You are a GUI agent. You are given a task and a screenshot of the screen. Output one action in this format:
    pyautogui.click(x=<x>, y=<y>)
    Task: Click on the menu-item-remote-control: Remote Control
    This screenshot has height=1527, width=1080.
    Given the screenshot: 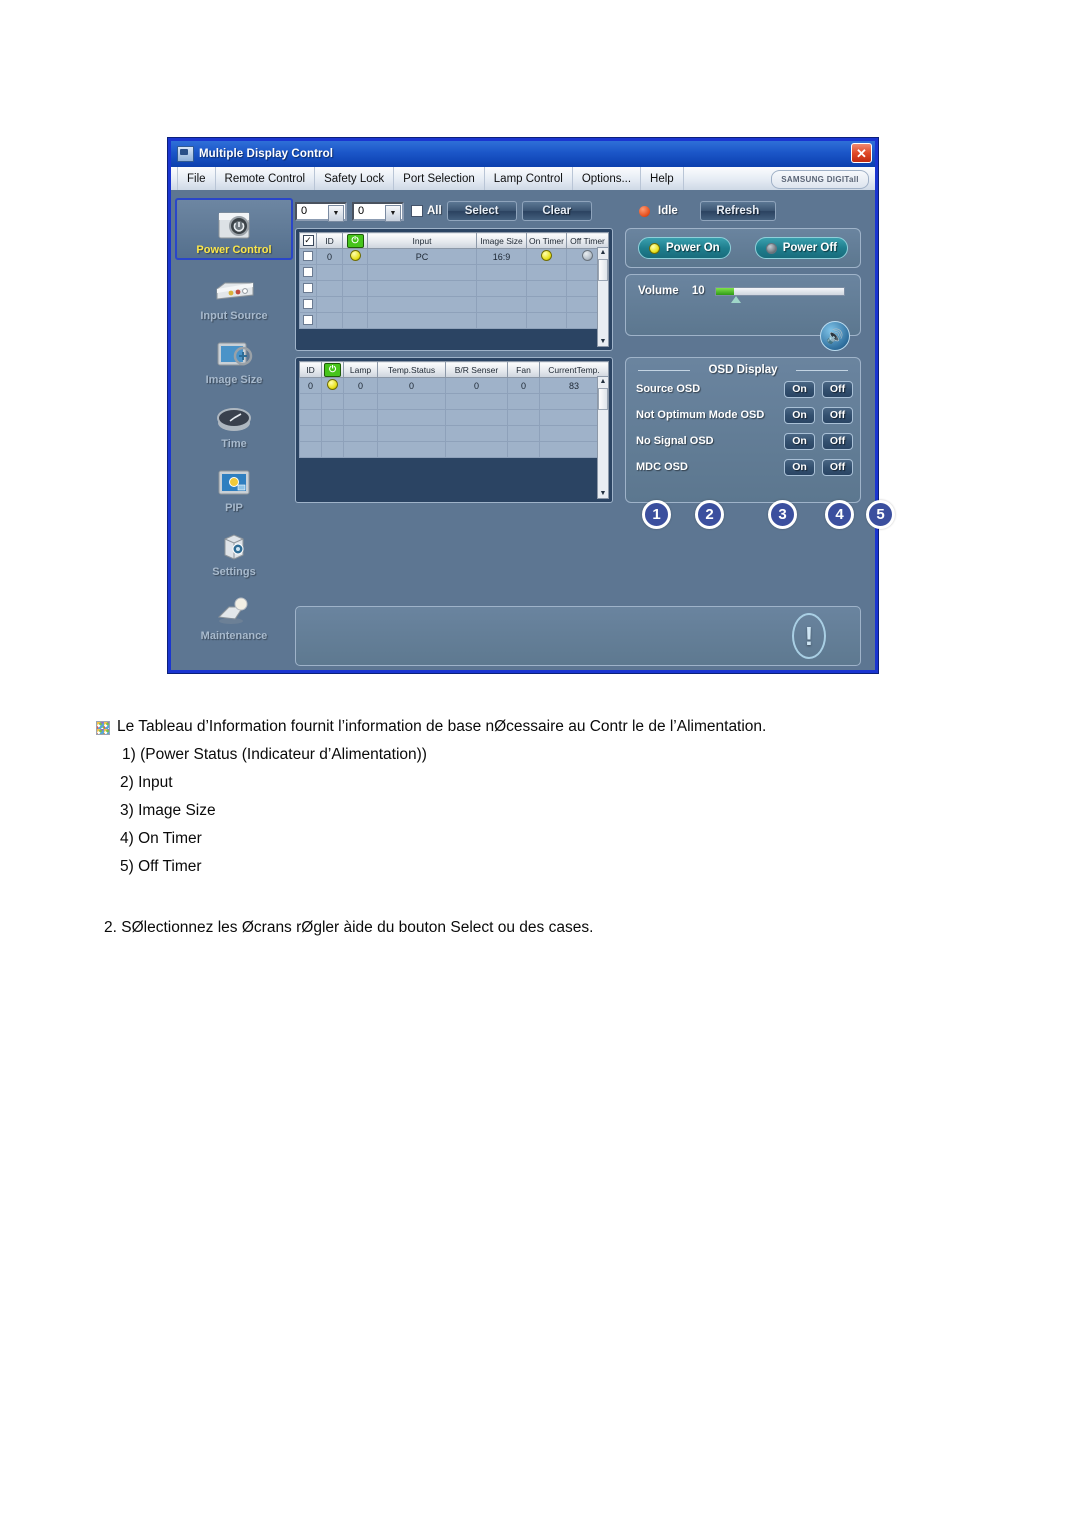 What is the action you would take?
    pyautogui.click(x=266, y=178)
    